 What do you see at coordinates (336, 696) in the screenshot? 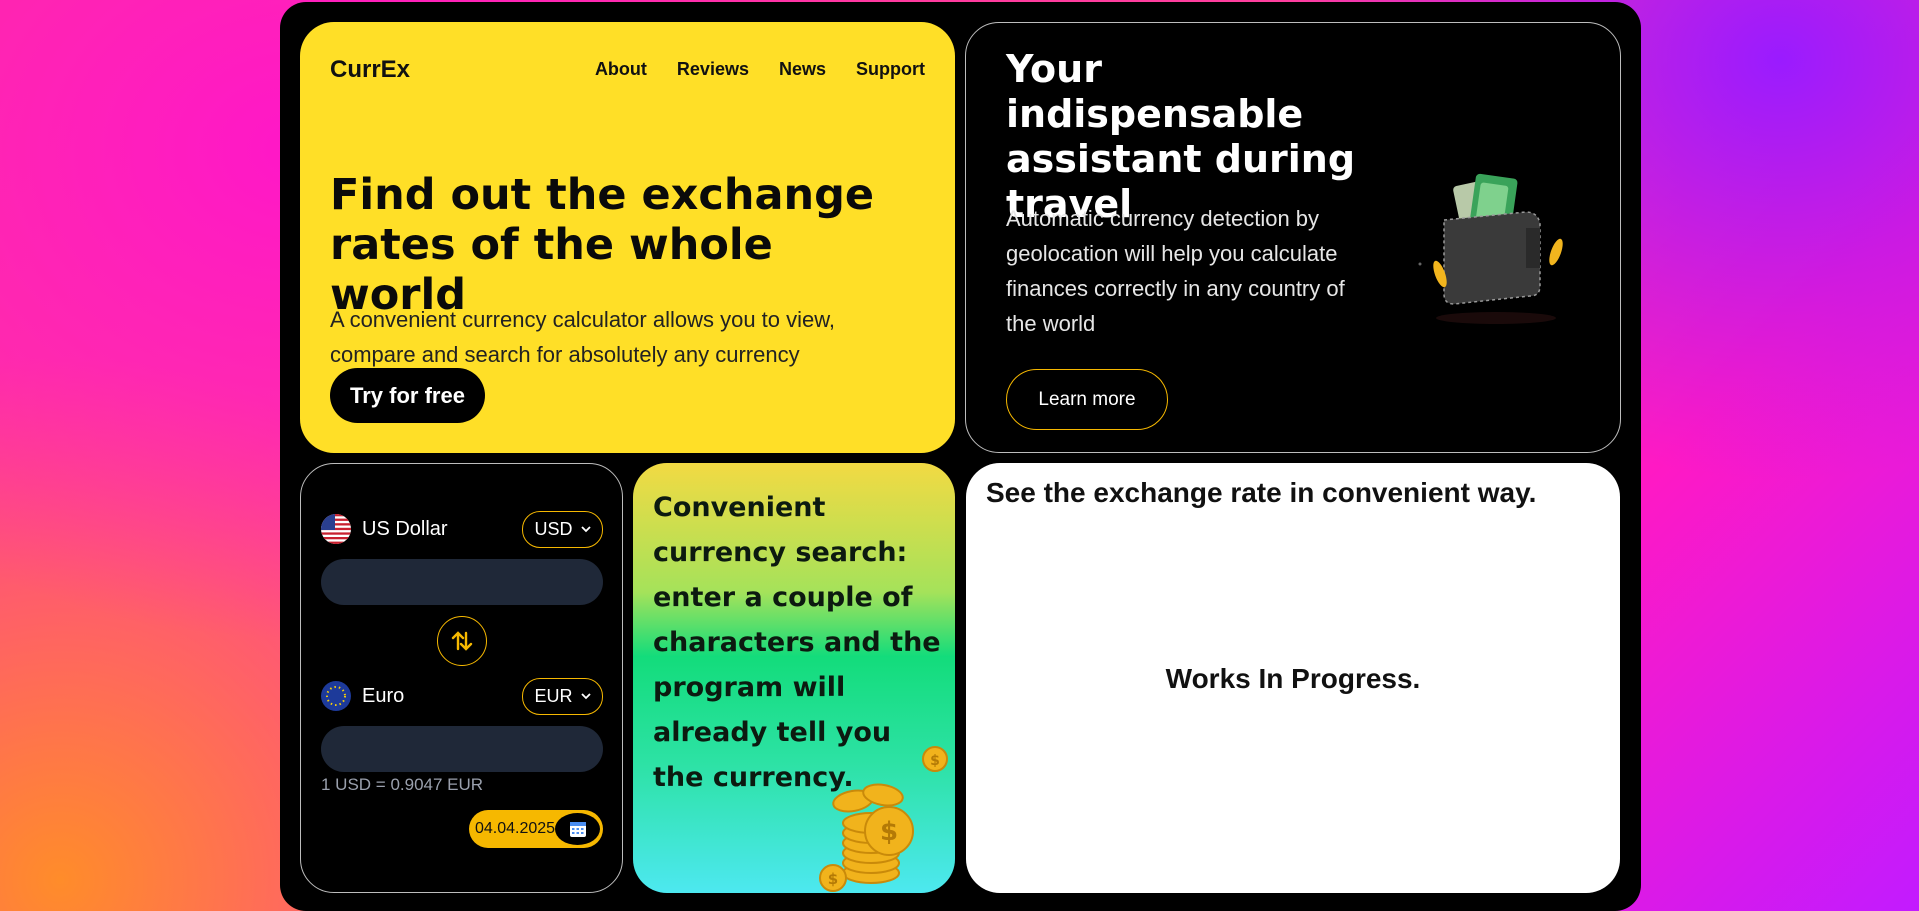
I see `eu-flag-icon` at bounding box center [336, 696].